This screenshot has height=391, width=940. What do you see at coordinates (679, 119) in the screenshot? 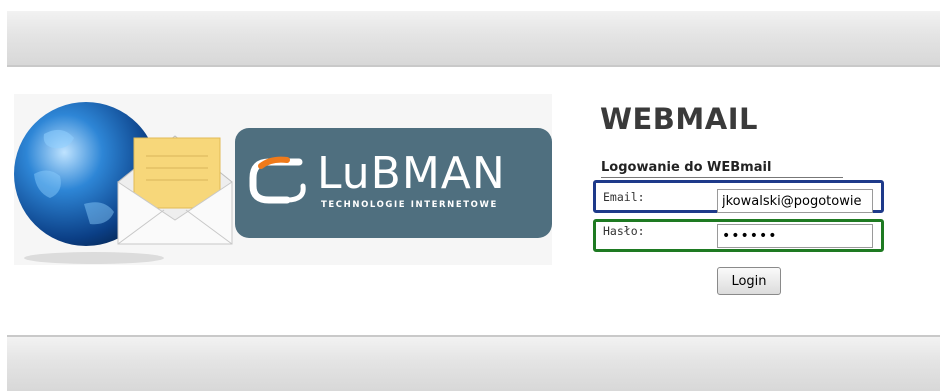
I see `page-title: WEBMAIL` at bounding box center [679, 119].